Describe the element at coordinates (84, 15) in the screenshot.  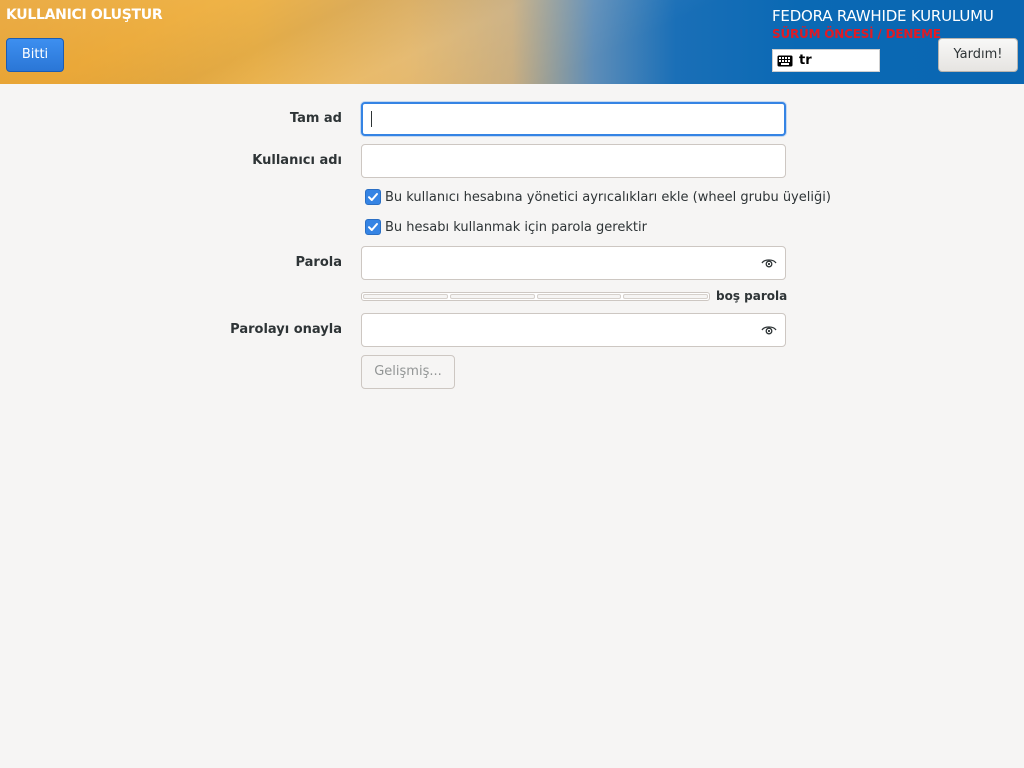
I see `page-title: KULLANICI OLUŞTUR` at that location.